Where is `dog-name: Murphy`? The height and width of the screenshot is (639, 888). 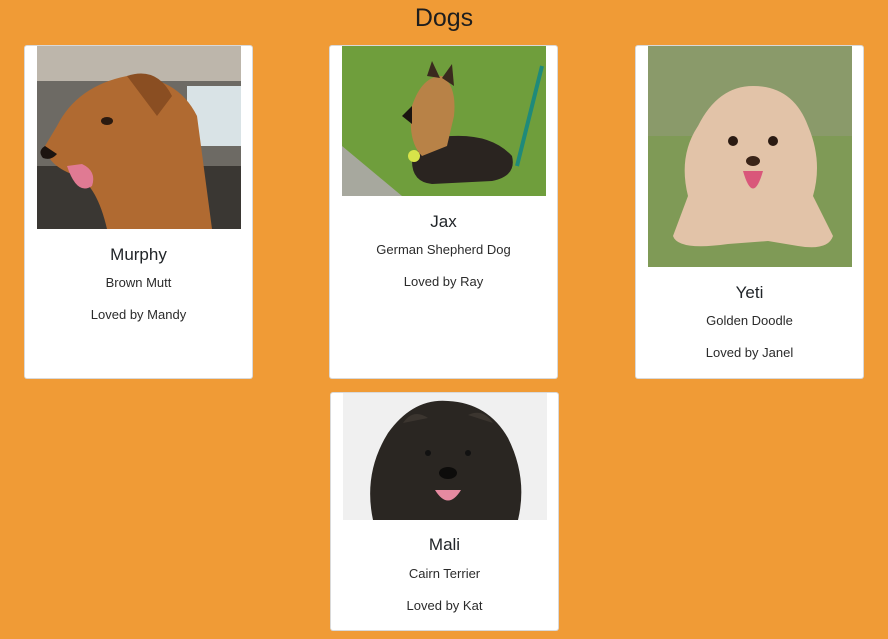
dog-name: Murphy is located at coordinates (138, 254).